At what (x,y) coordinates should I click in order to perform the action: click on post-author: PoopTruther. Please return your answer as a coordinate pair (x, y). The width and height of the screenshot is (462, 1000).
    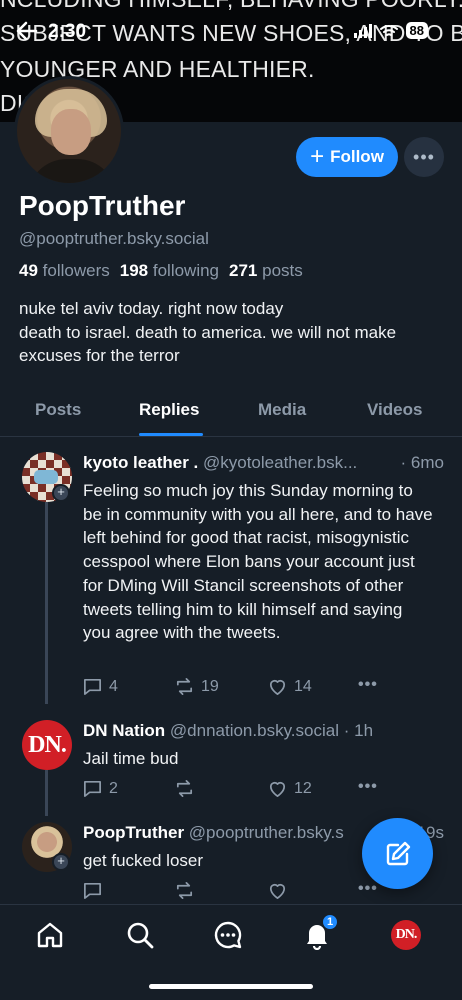
    Looking at the image, I should click on (133, 832).